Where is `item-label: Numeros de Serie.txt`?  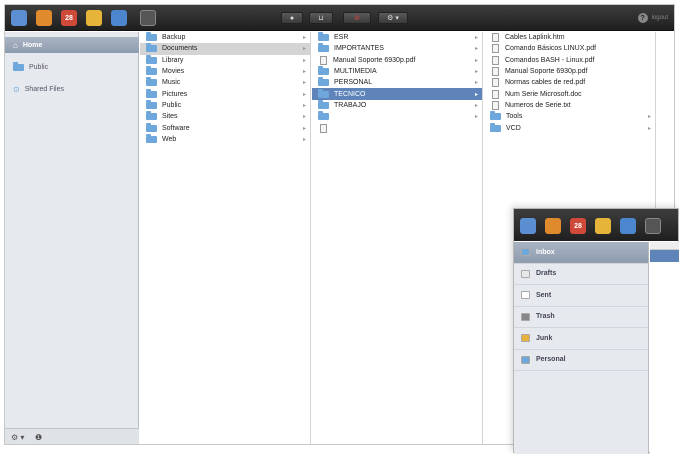
item-label: Numeros de Serie.txt is located at coordinates (538, 105).